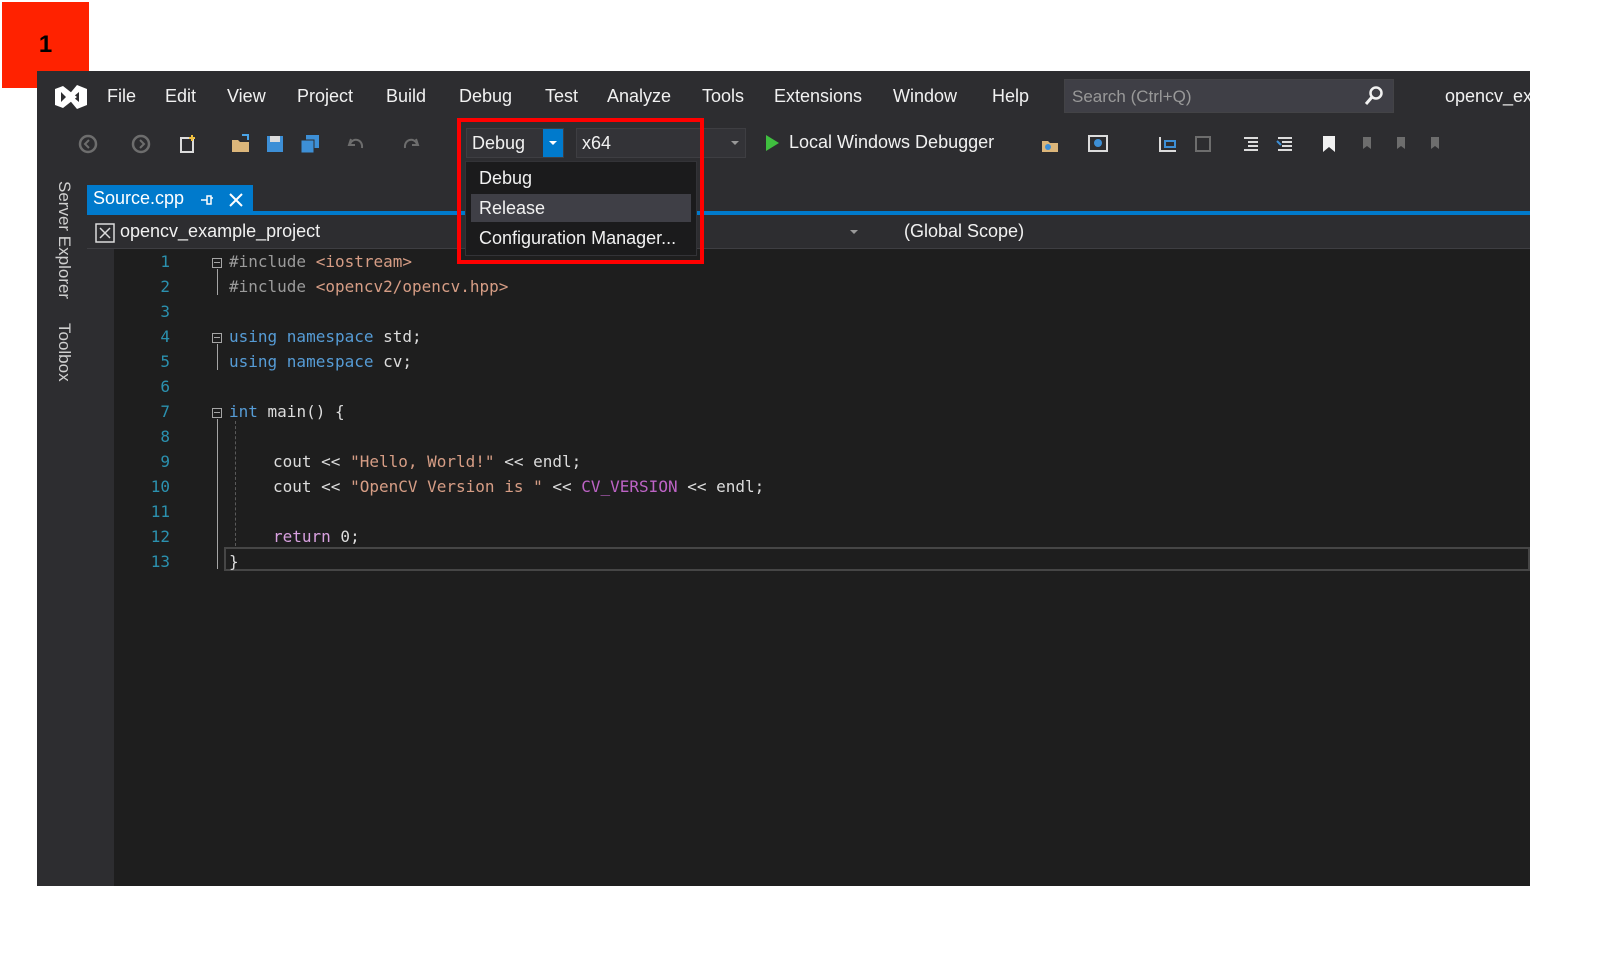 This screenshot has height=978, width=1600. Describe the element at coordinates (818, 96) in the screenshot. I see `menu-extensions: Extensions` at that location.